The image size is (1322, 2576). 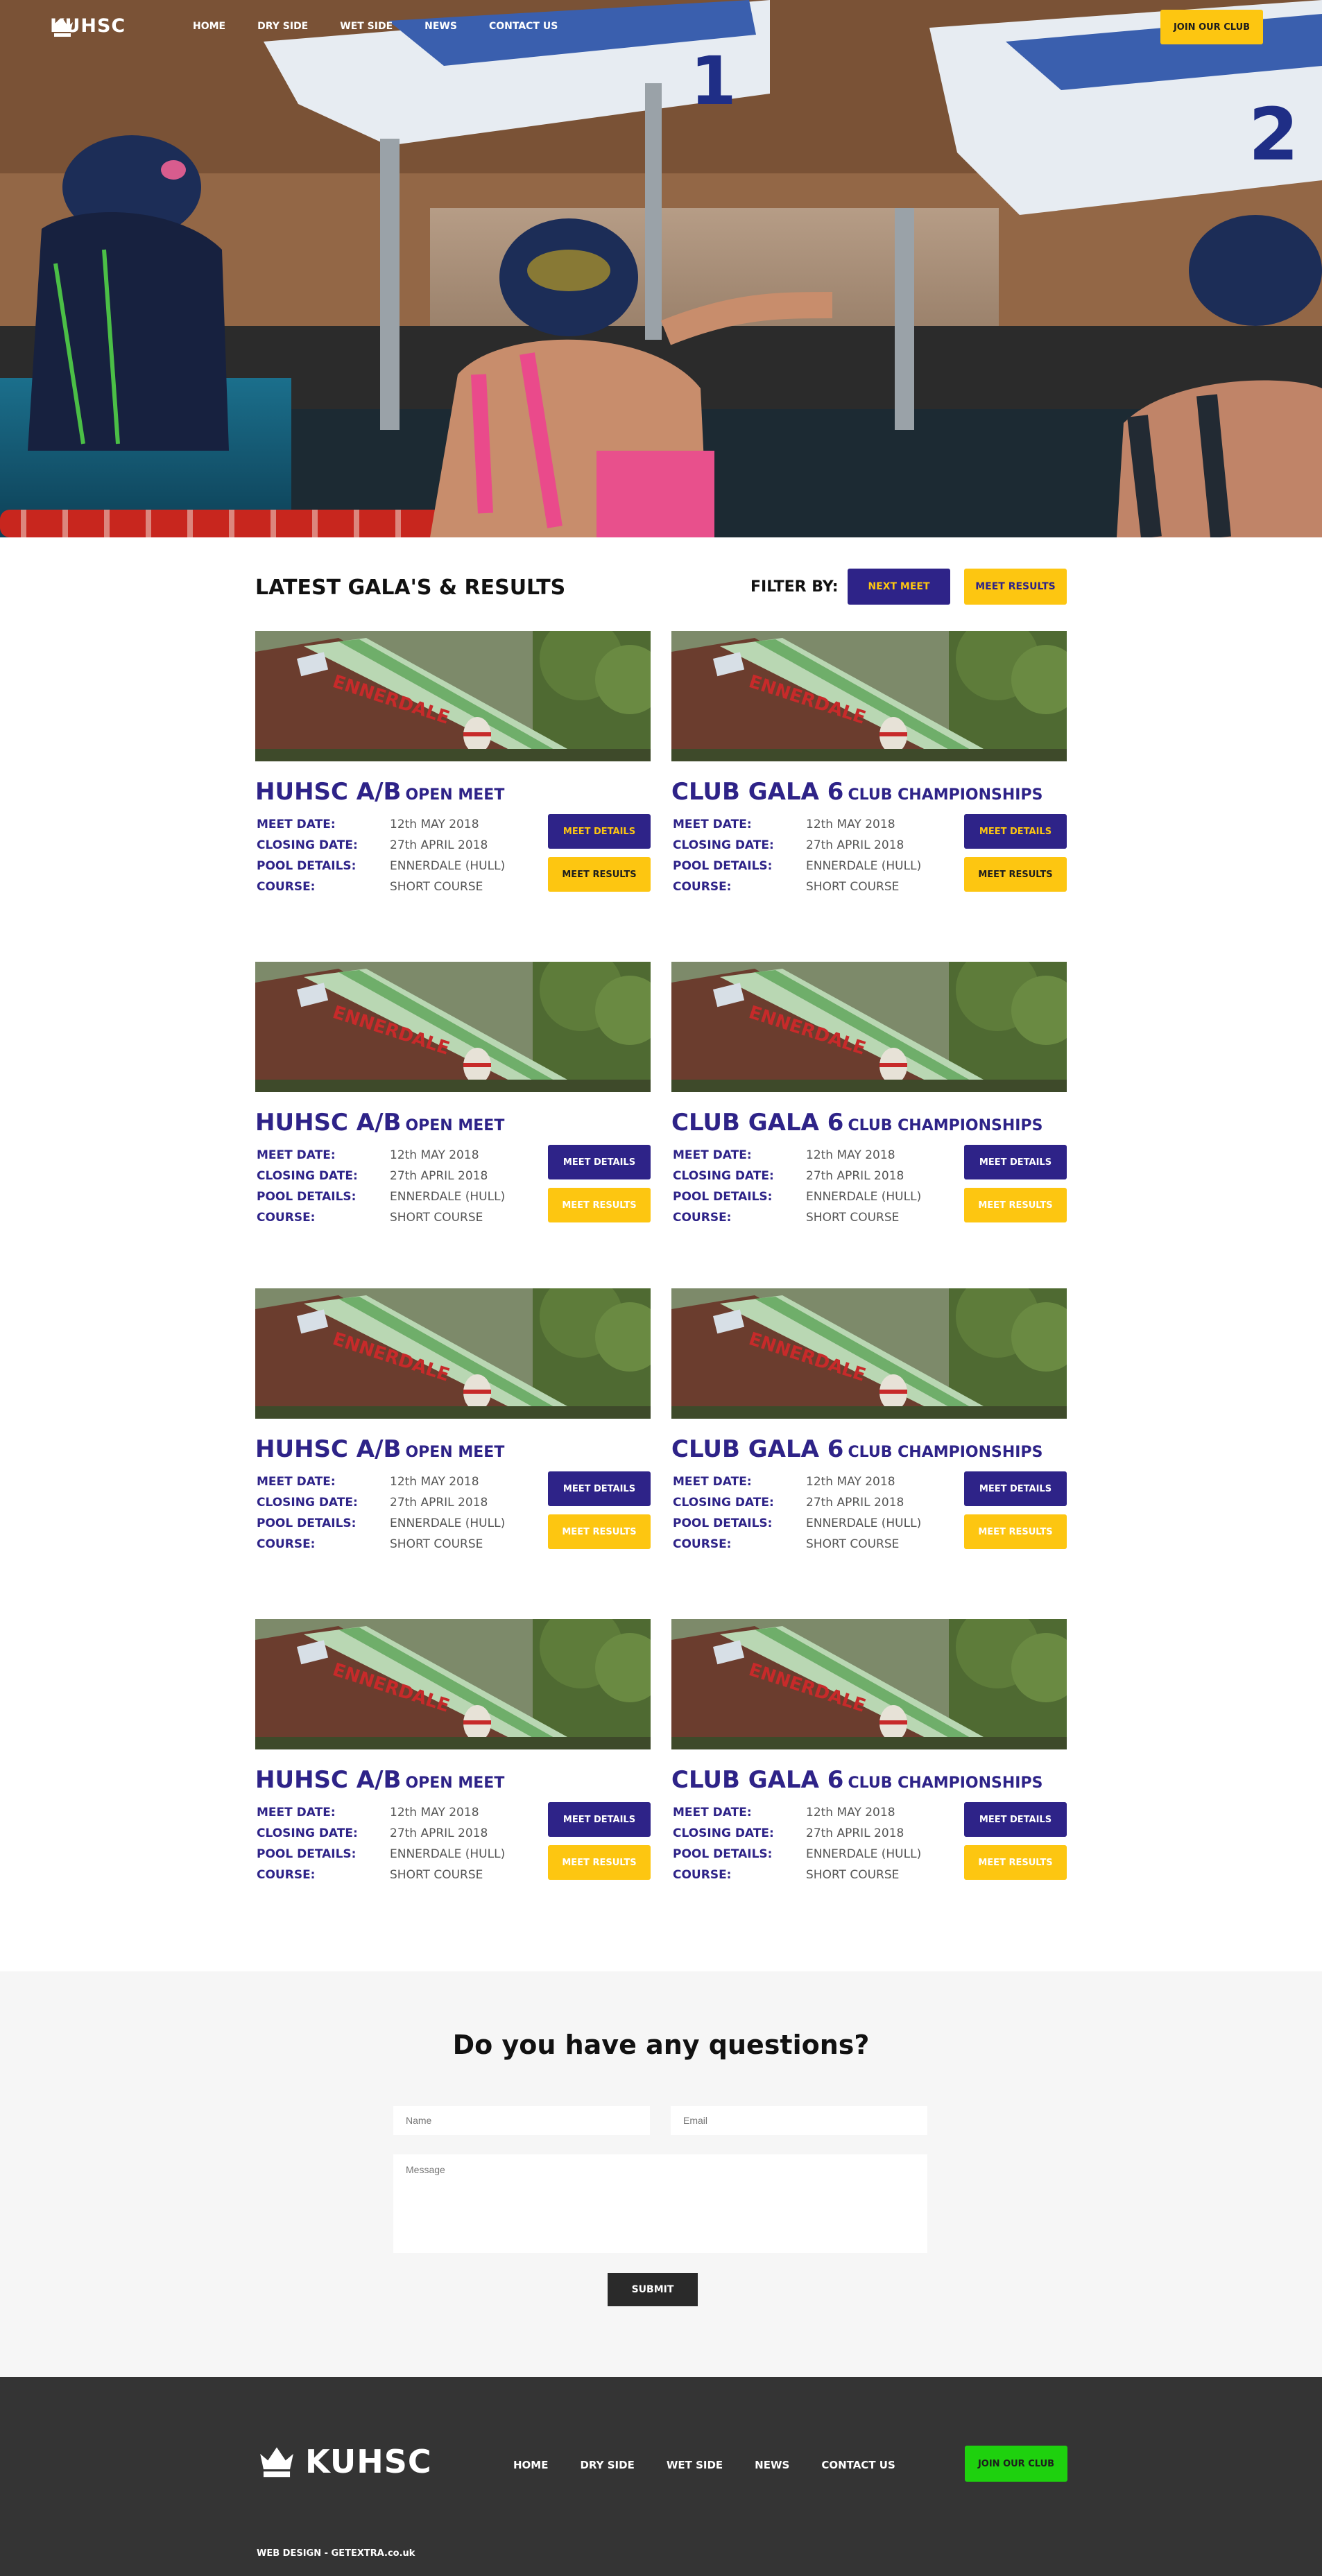 I want to click on submit-button: SUBMIT, so click(x=653, y=2289).